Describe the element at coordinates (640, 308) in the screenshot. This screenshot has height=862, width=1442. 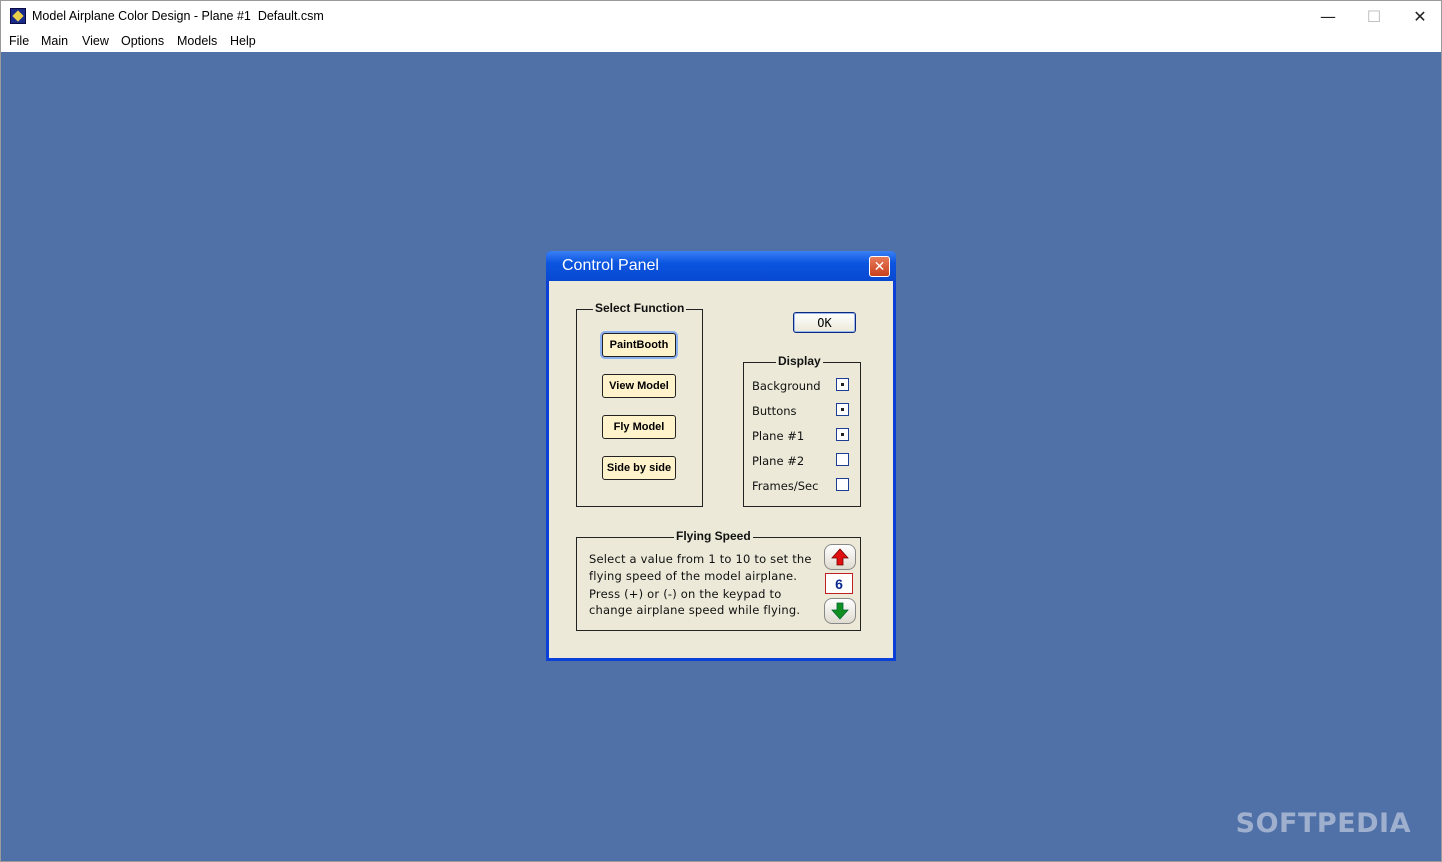
I see `select-function-legend: Select Function` at that location.